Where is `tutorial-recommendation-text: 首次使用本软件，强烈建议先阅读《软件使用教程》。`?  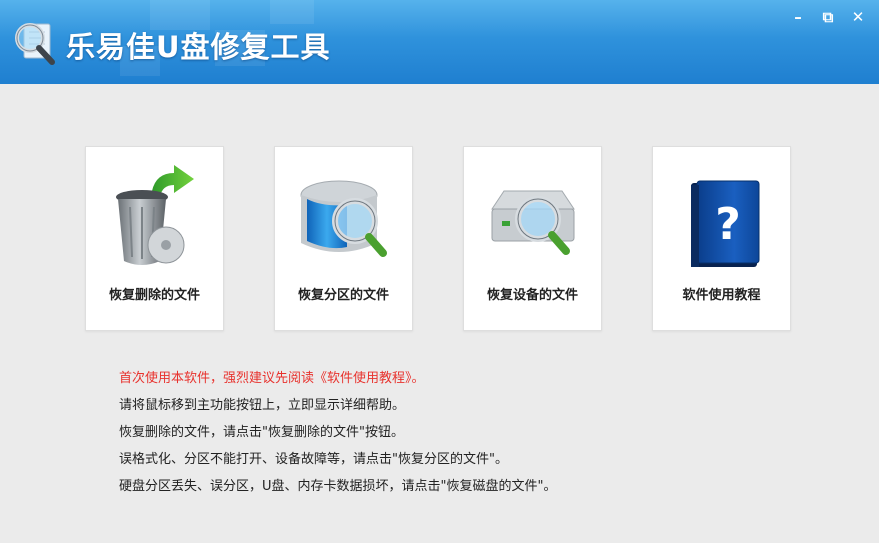
tutorial-recommendation-text: 首次使用本软件，强烈建议先阅读《软件使用教程》。 is located at coordinates (272, 378).